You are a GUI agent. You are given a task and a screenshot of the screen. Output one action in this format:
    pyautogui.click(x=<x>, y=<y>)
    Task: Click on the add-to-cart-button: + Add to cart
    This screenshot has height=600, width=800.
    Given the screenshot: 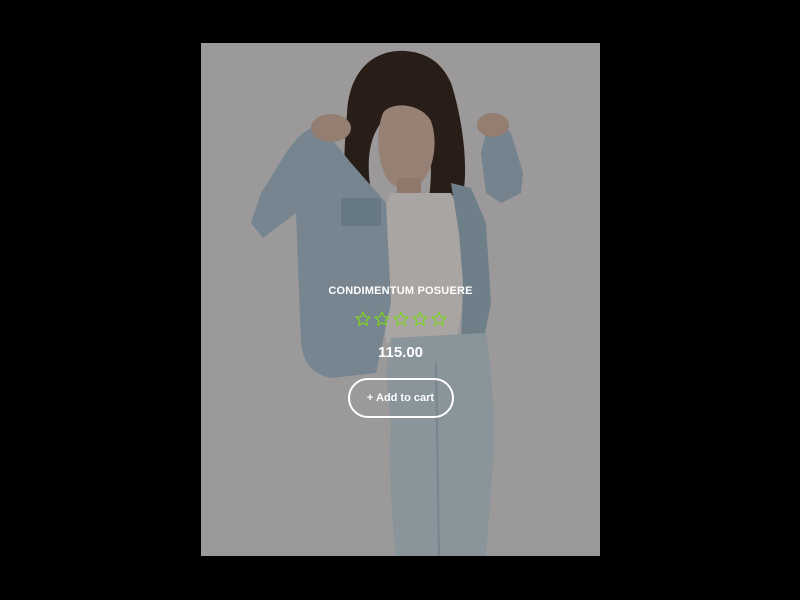 What is the action you would take?
    pyautogui.click(x=400, y=398)
    